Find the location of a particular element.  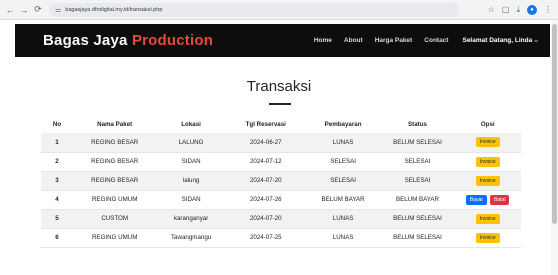

brand-main: Bagas Jaya is located at coordinates (87, 40).